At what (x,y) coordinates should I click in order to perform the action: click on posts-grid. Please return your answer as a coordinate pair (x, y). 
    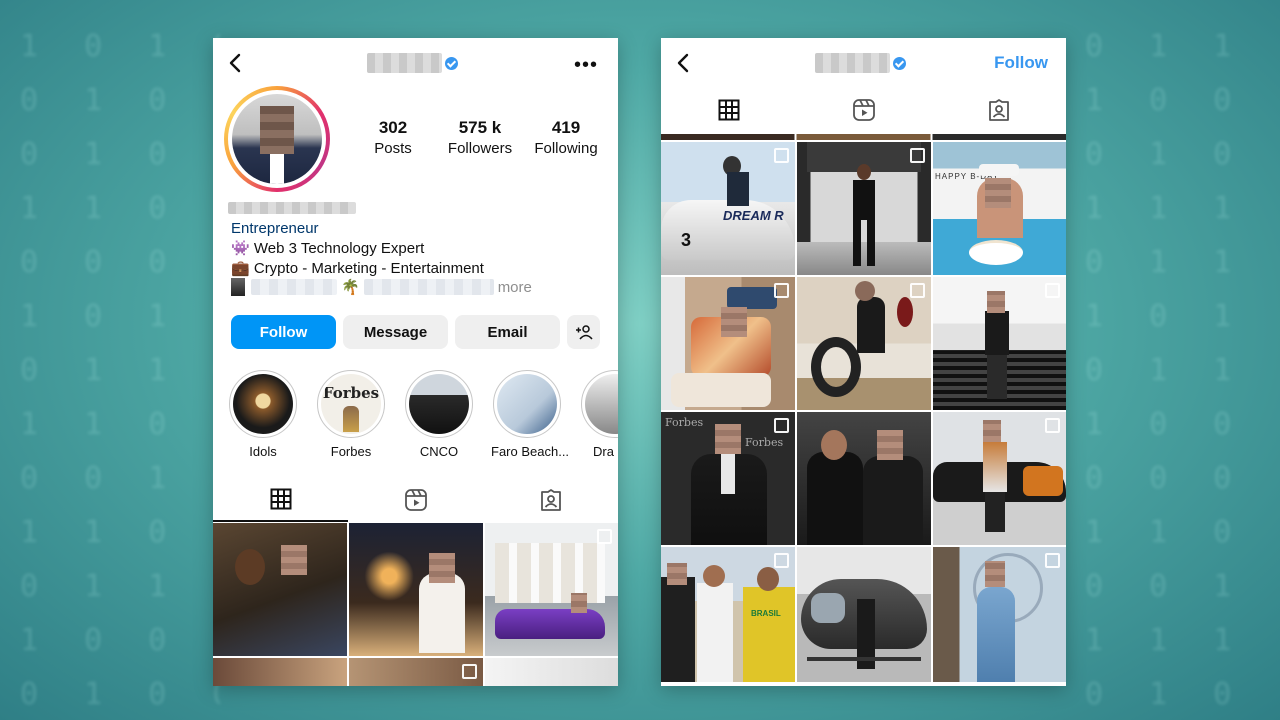
    Looking at the image, I should click on (415, 604).